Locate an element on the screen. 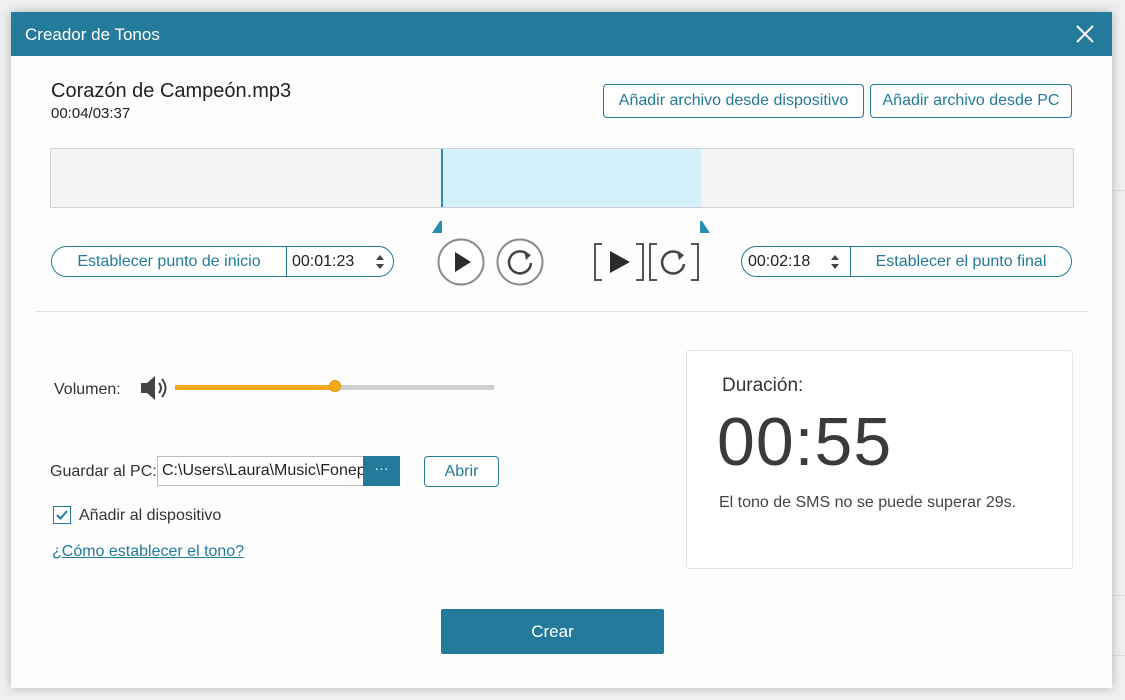 Image resolution: width=1125 pixels, height=700 pixels. volume-slider-fill is located at coordinates (255, 387).